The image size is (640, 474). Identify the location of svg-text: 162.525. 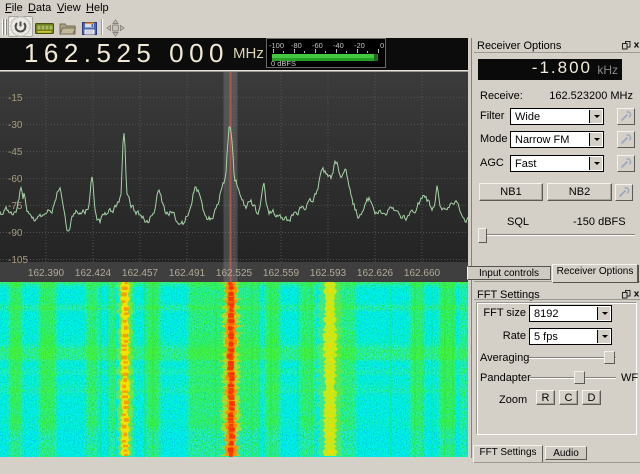
(234, 273).